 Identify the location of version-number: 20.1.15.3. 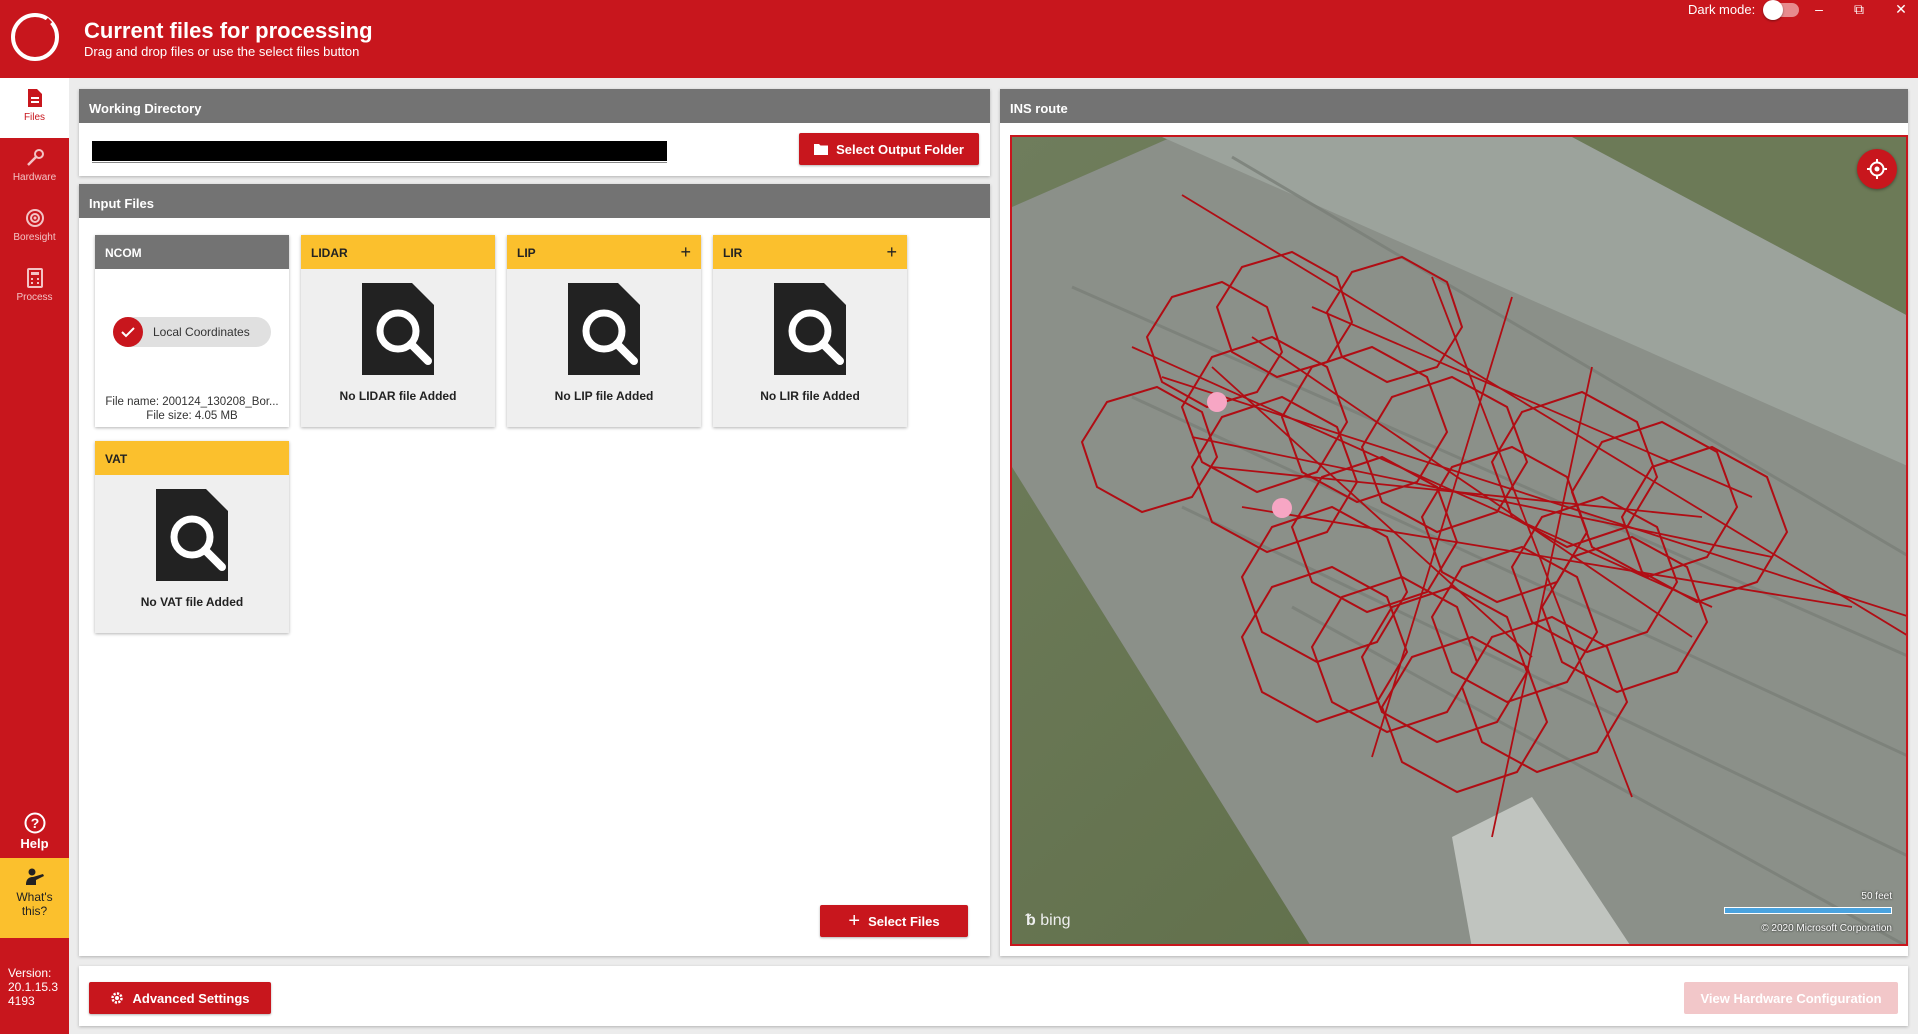
(33, 987).